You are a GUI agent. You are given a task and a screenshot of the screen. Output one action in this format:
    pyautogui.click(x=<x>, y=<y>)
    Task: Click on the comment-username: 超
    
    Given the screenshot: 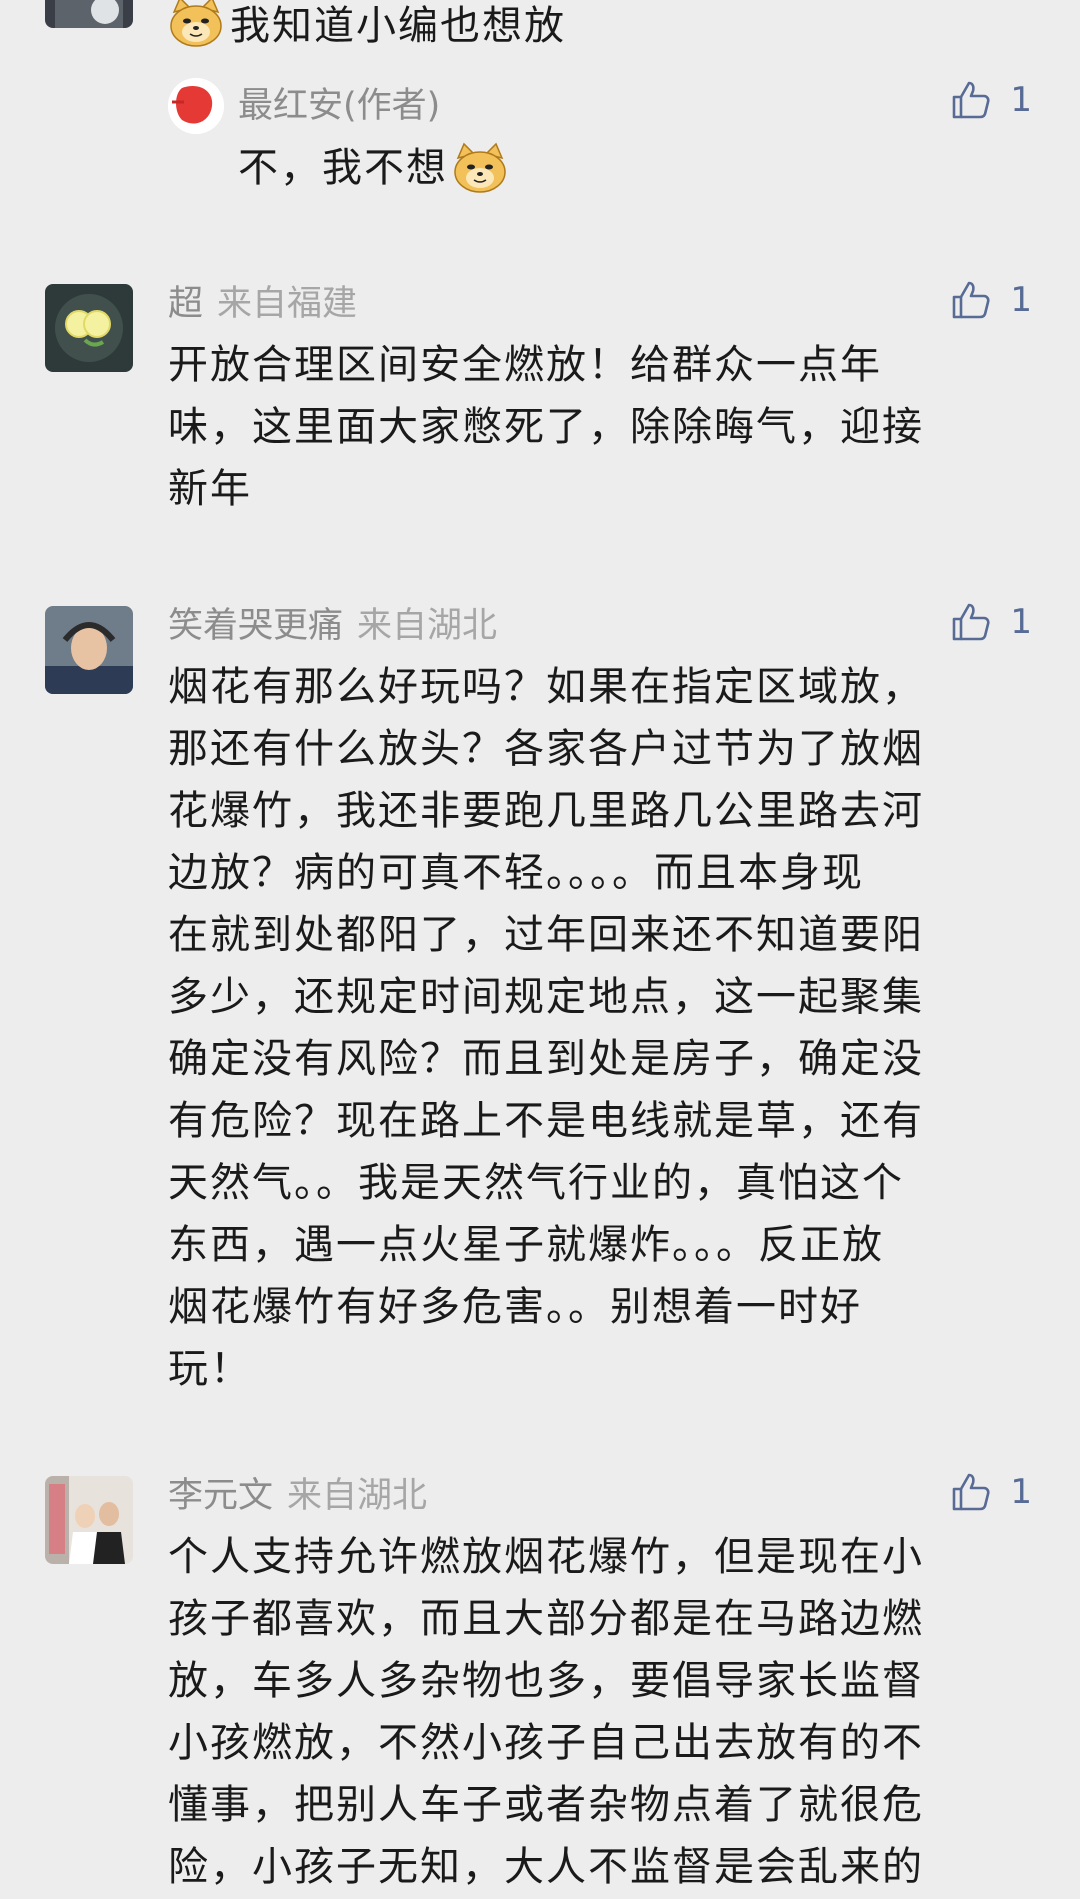 What is the action you would take?
    pyautogui.click(x=185, y=304)
    